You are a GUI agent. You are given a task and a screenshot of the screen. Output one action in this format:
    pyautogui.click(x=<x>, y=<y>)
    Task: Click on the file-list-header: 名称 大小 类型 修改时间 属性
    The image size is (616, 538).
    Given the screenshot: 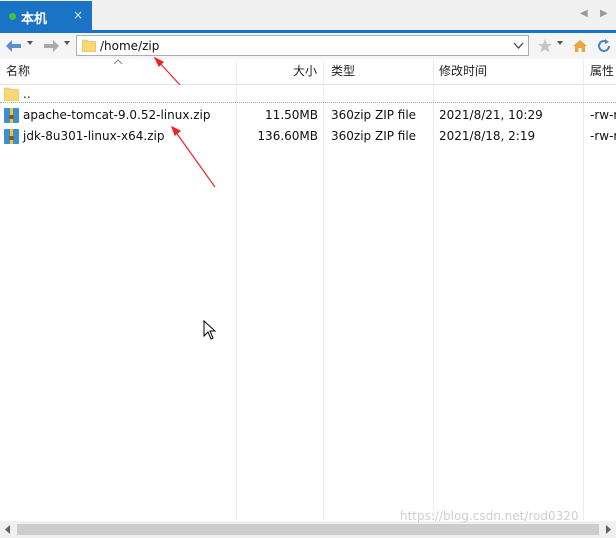 What is the action you would take?
    pyautogui.click(x=308, y=72)
    